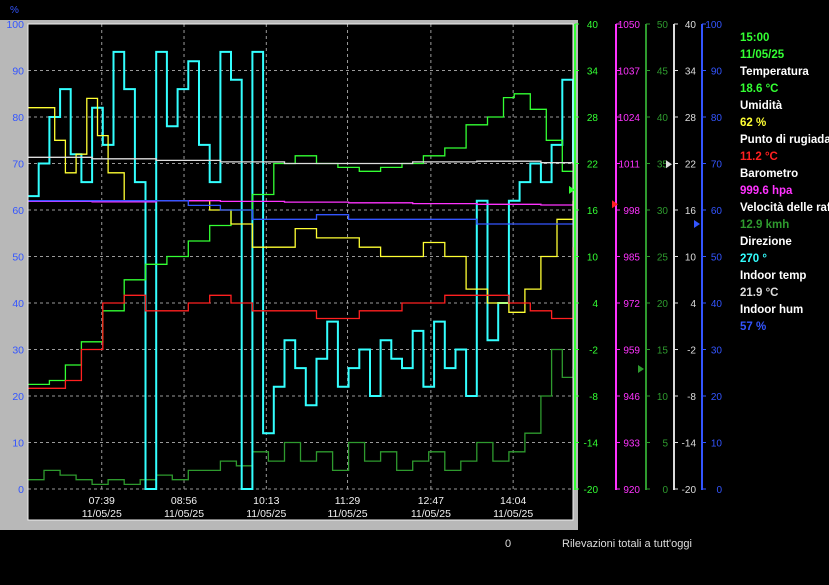  I want to click on axis-tick-label-indoor_hum: 50, so click(717, 258).